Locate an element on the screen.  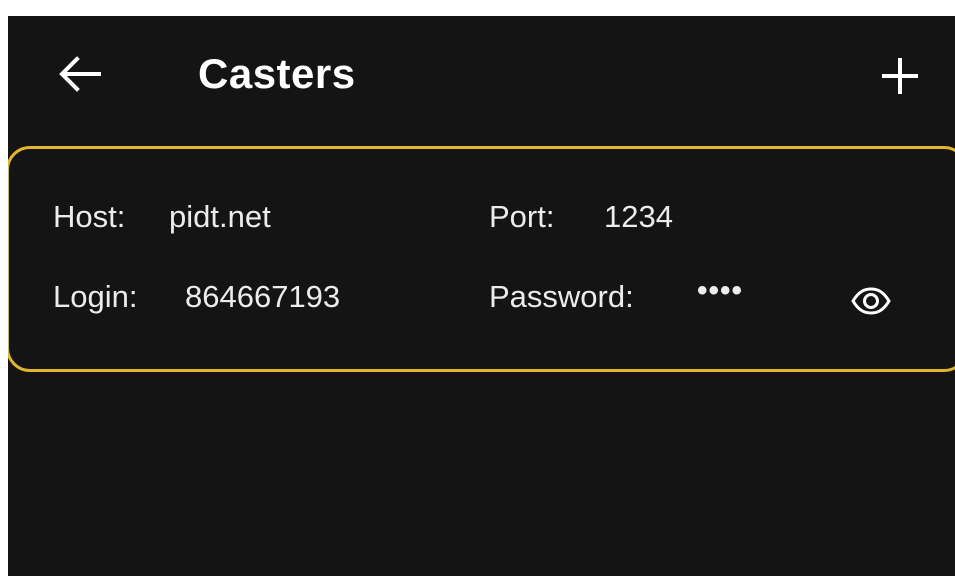
arrow-left-icon is located at coordinates (80, 74).